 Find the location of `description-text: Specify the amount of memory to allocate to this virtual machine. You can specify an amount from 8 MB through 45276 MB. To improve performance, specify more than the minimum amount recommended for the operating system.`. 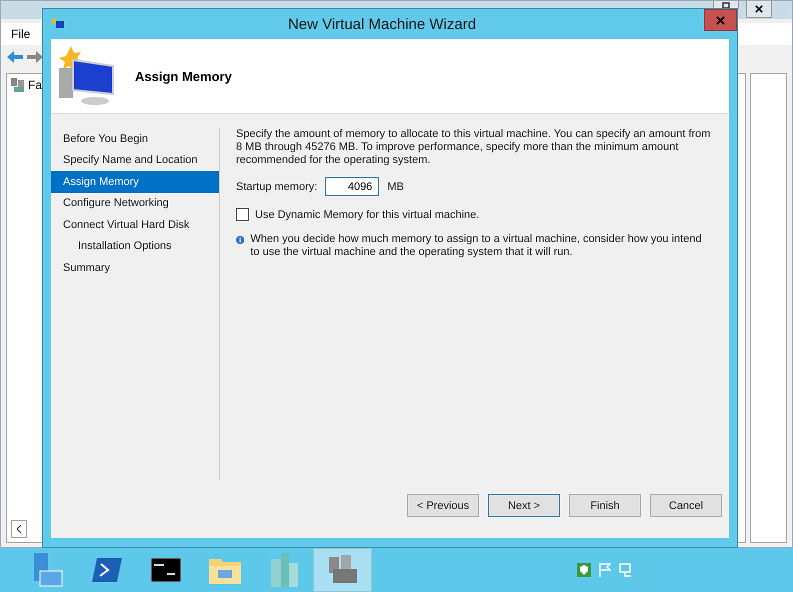

description-text: Specify the amount of memory to allocate to this virtual machine. You can specify an amount from 8 MB through 45276 MB. To improve performance, specify more than the minimum amount recommended for the operating system. is located at coordinates (474, 147).